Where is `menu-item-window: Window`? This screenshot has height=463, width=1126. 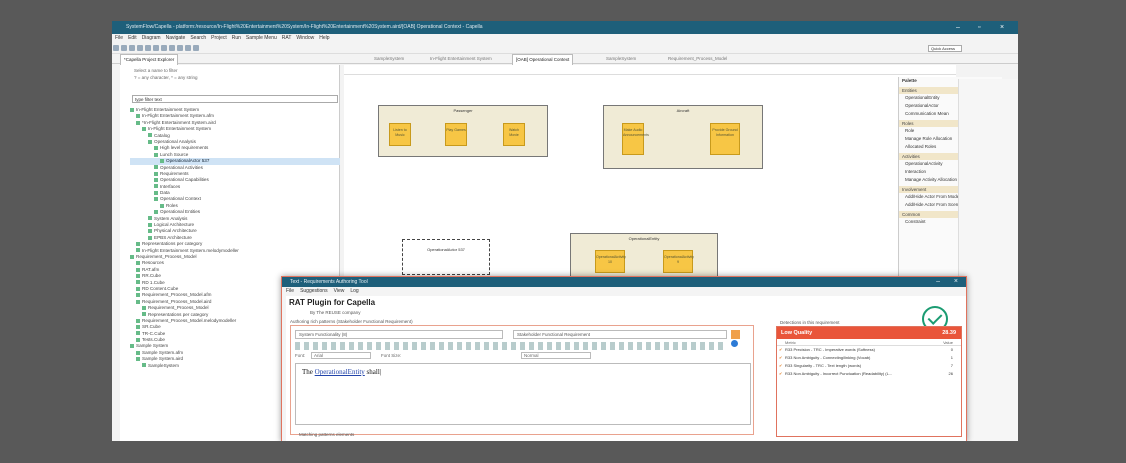 menu-item-window: Window is located at coordinates (305, 38).